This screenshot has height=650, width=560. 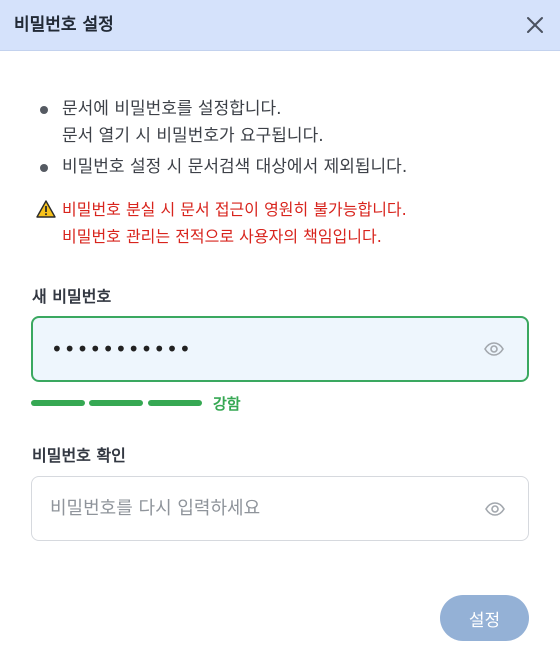 I want to click on strength-label: 강함, so click(x=227, y=404).